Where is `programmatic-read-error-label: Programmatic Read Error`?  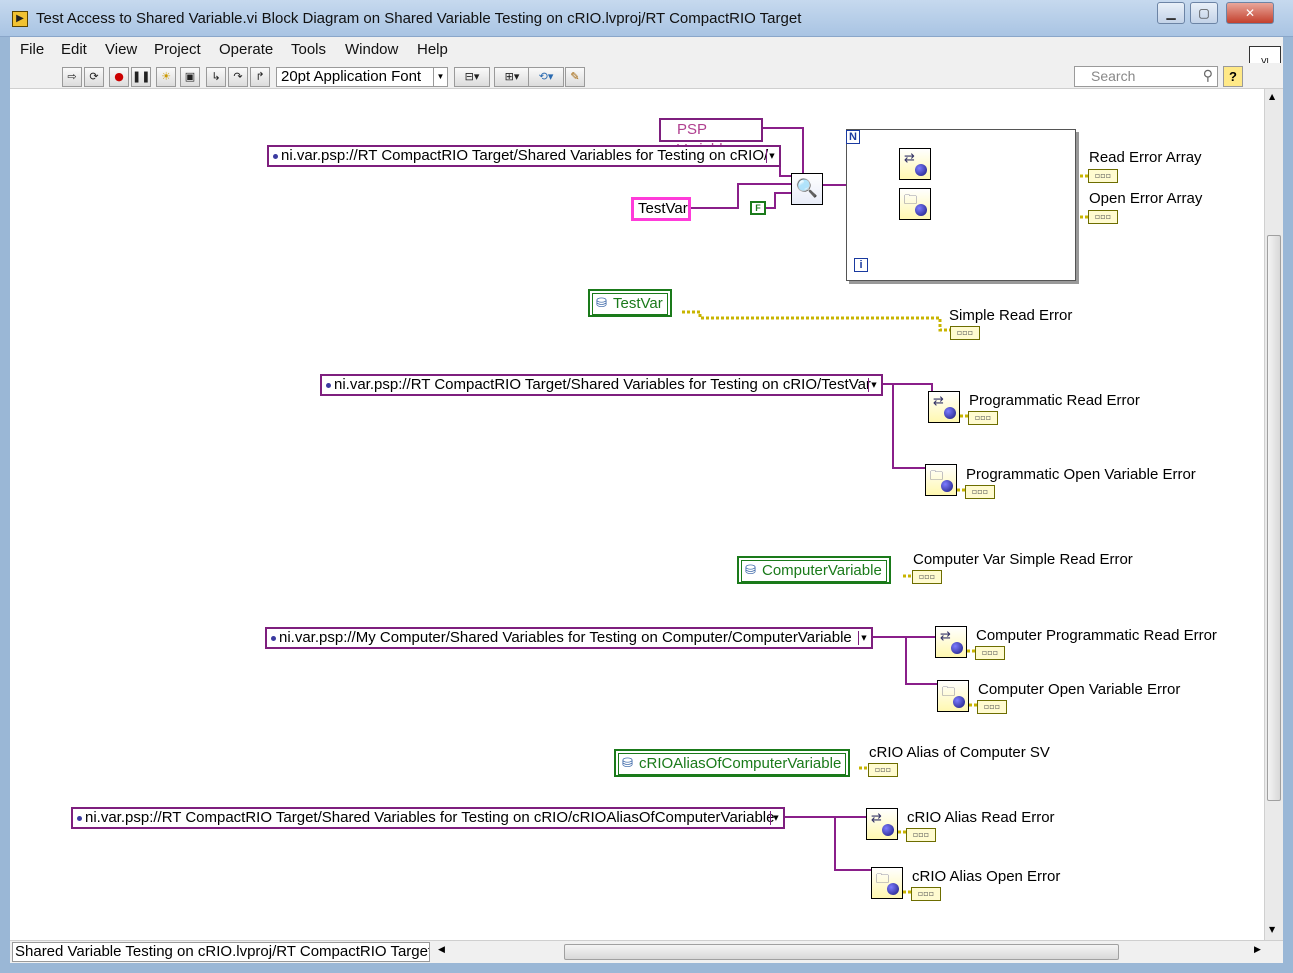 programmatic-read-error-label: Programmatic Read Error is located at coordinates (1054, 400).